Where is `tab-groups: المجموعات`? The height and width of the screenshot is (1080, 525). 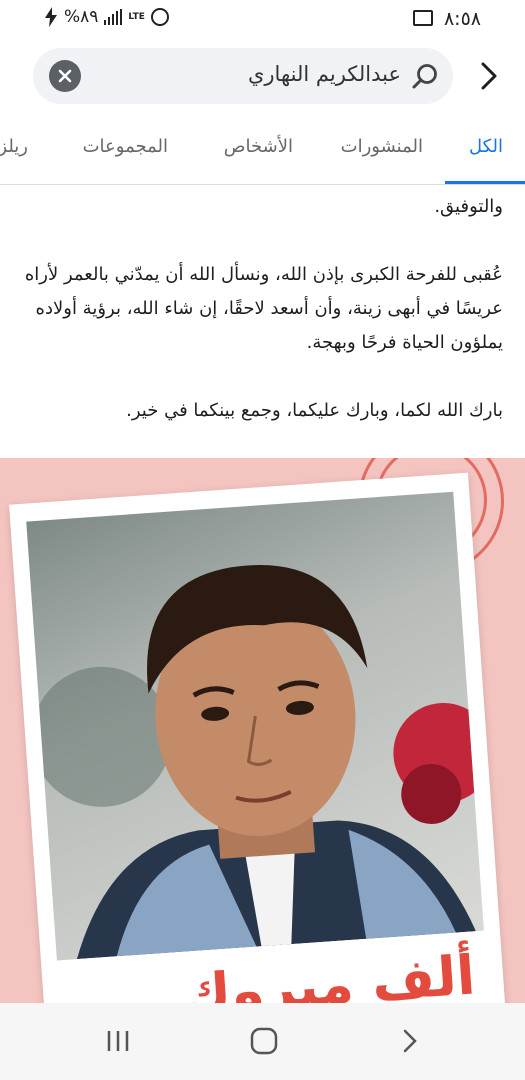
tab-groups: المجموعات is located at coordinates (125, 146).